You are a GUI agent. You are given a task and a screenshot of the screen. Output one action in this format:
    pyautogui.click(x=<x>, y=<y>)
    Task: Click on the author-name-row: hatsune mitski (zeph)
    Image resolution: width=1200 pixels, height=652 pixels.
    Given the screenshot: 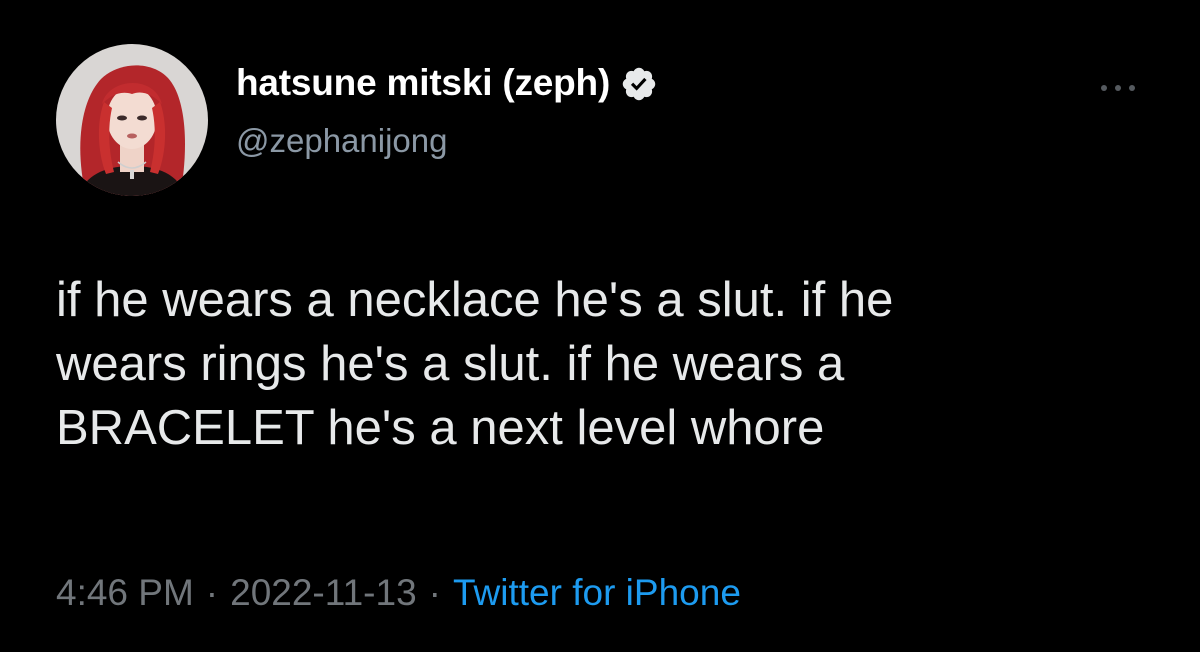 What is the action you would take?
    pyautogui.click(x=447, y=82)
    